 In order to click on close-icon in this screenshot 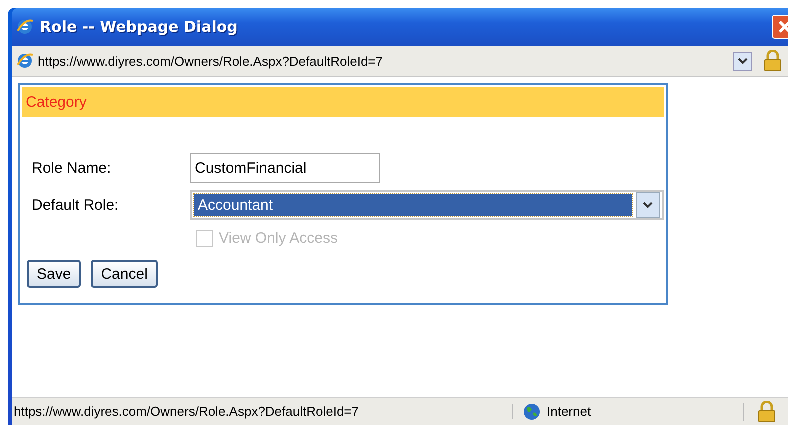, I will do `click(783, 27)`.